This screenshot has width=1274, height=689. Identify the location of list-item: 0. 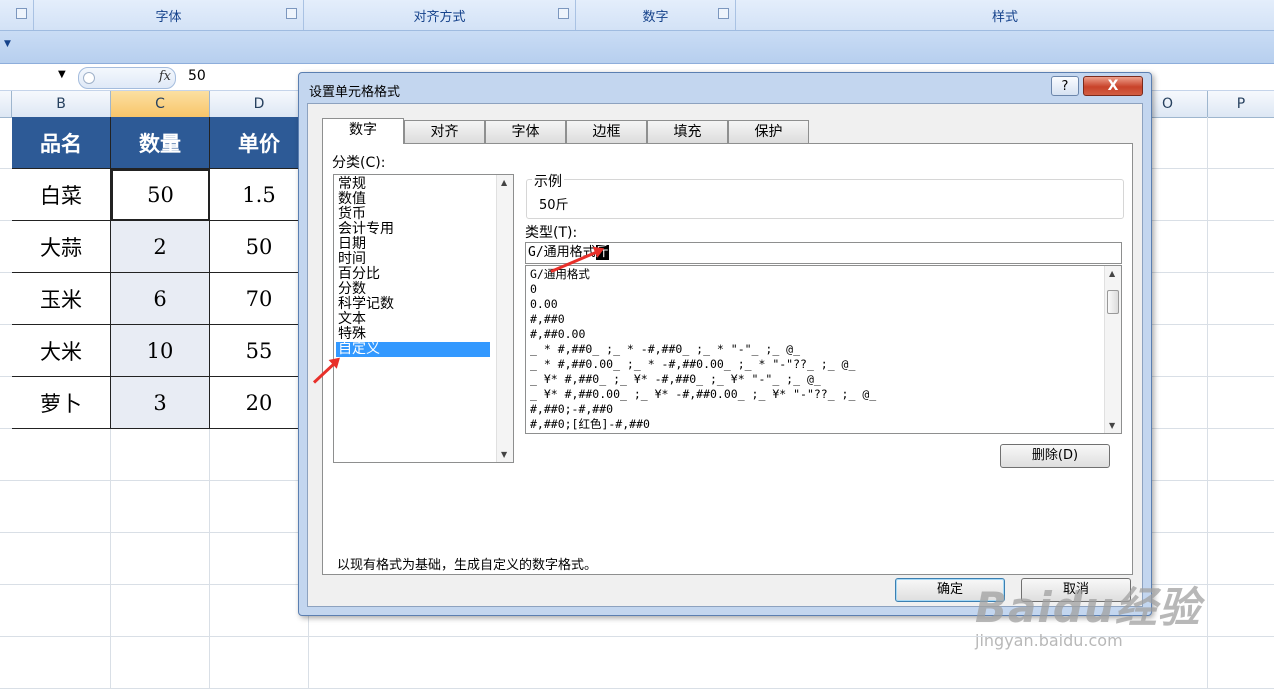
(533, 289).